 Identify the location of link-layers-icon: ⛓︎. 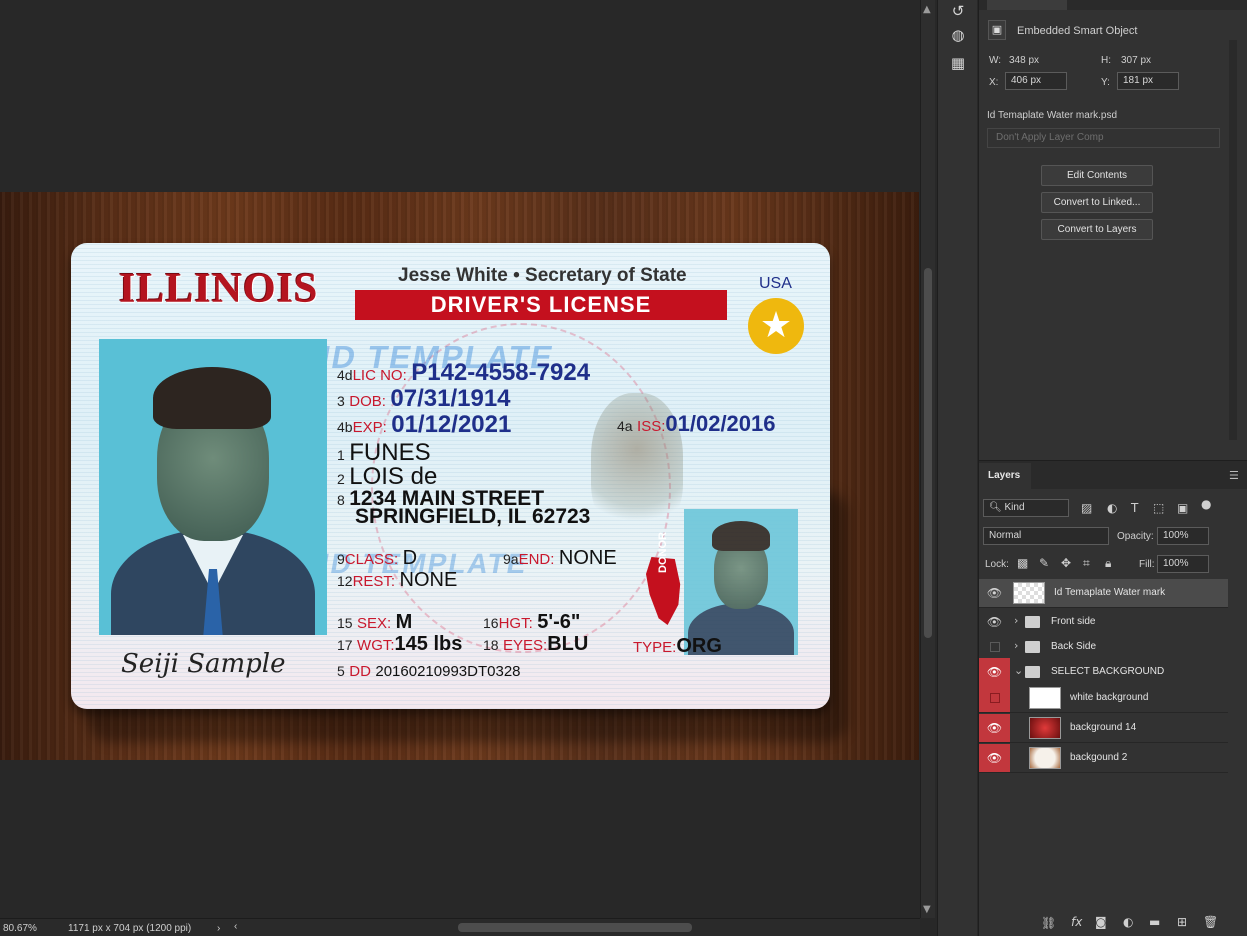
(1048, 923).